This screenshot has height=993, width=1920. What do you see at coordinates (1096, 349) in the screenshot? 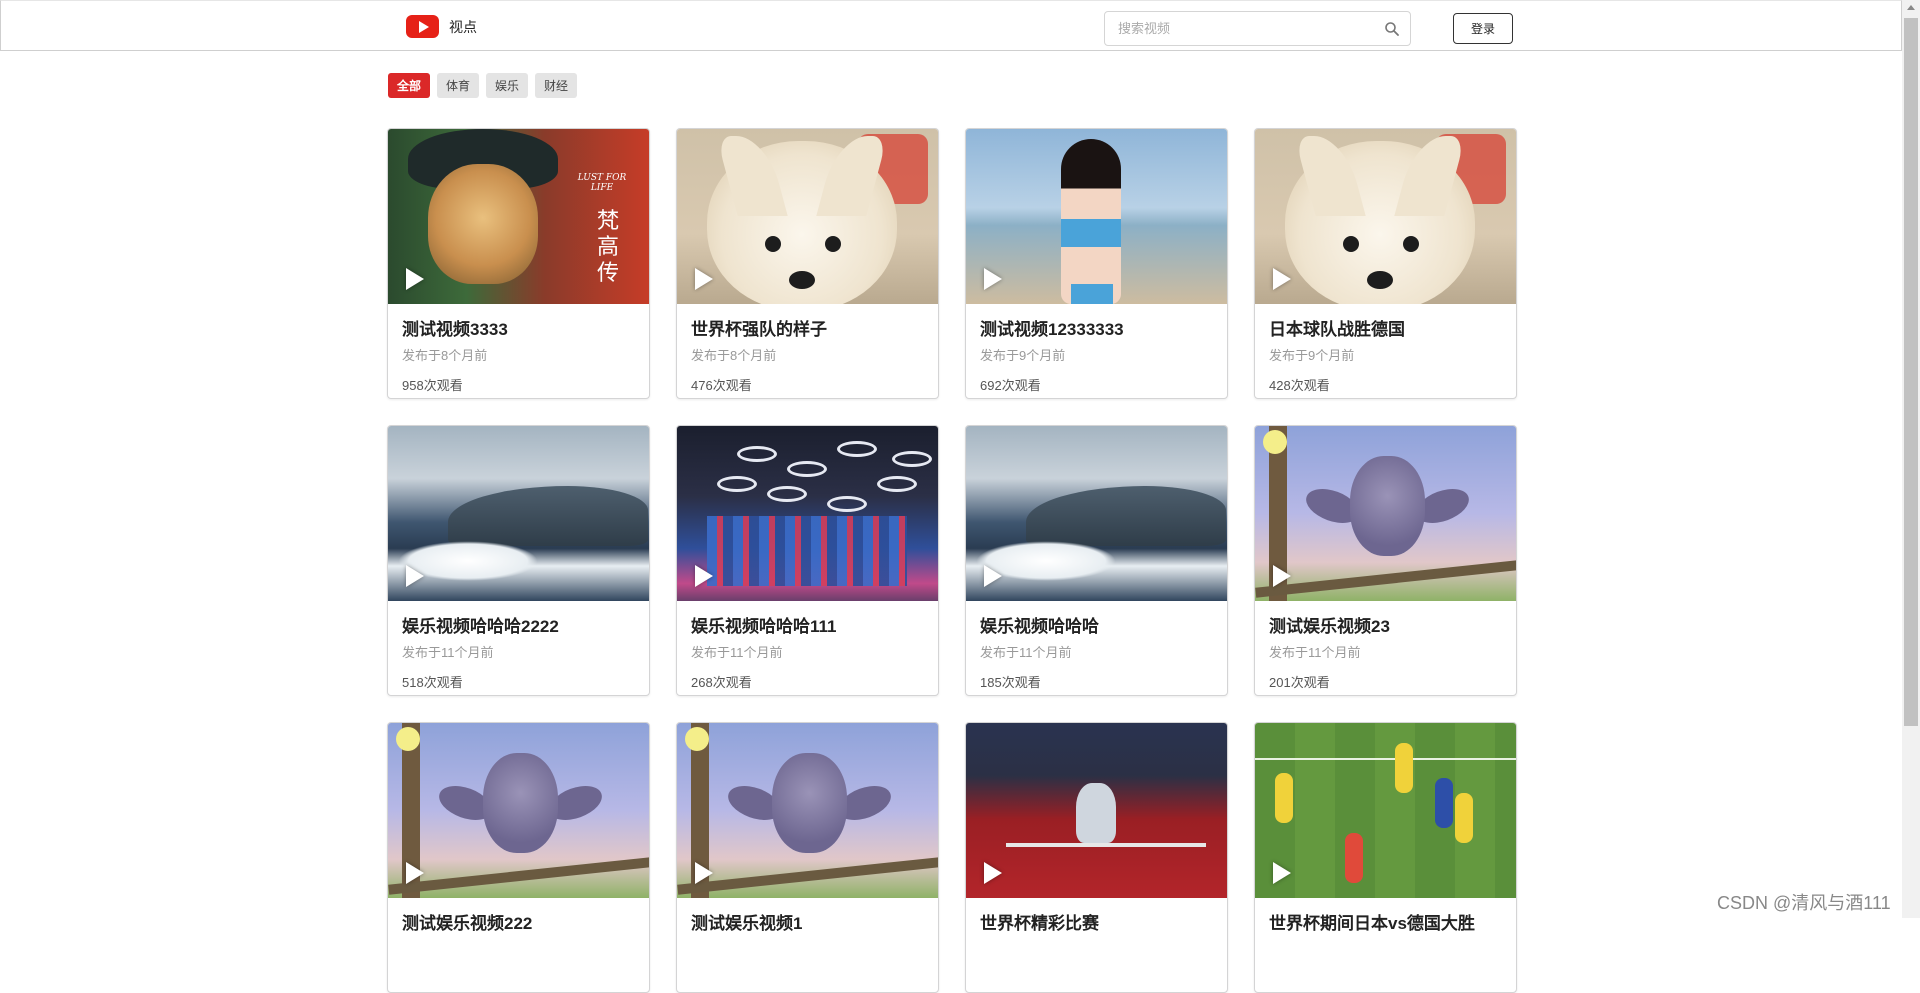
I see `card-body: 测试视频12333333 发布于9个月前 692次观看` at bounding box center [1096, 349].